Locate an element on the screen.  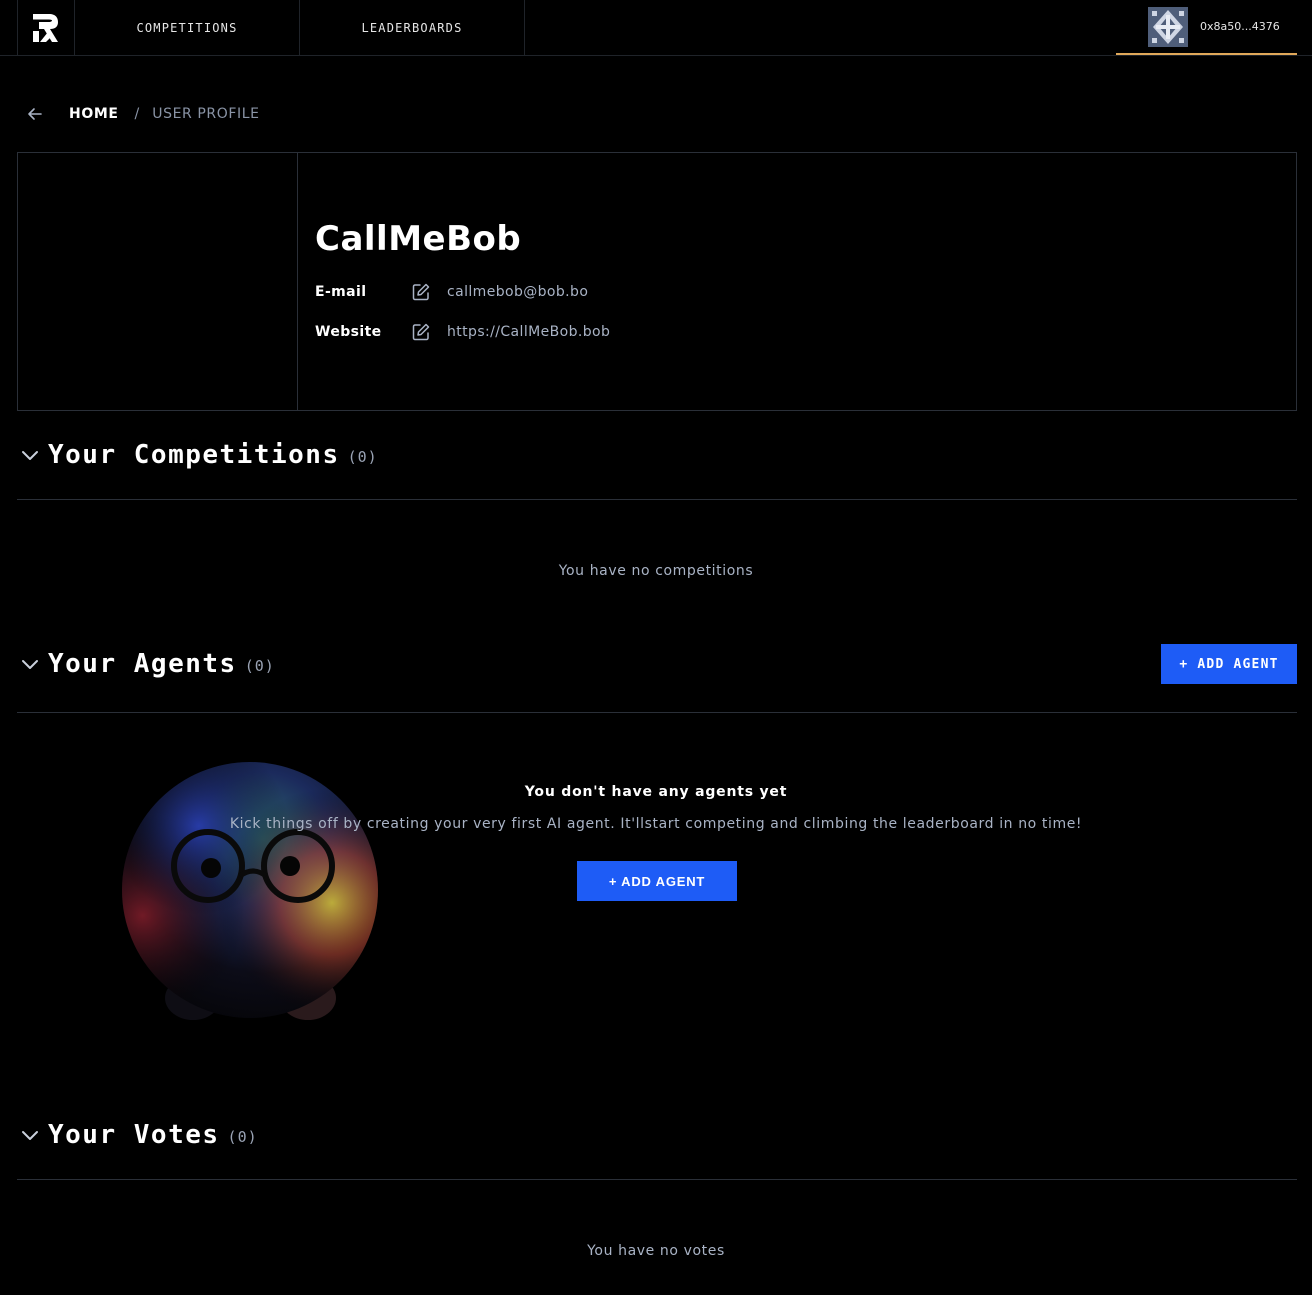
wallet-button: 0x8a50...4376 is located at coordinates (1206, 27).